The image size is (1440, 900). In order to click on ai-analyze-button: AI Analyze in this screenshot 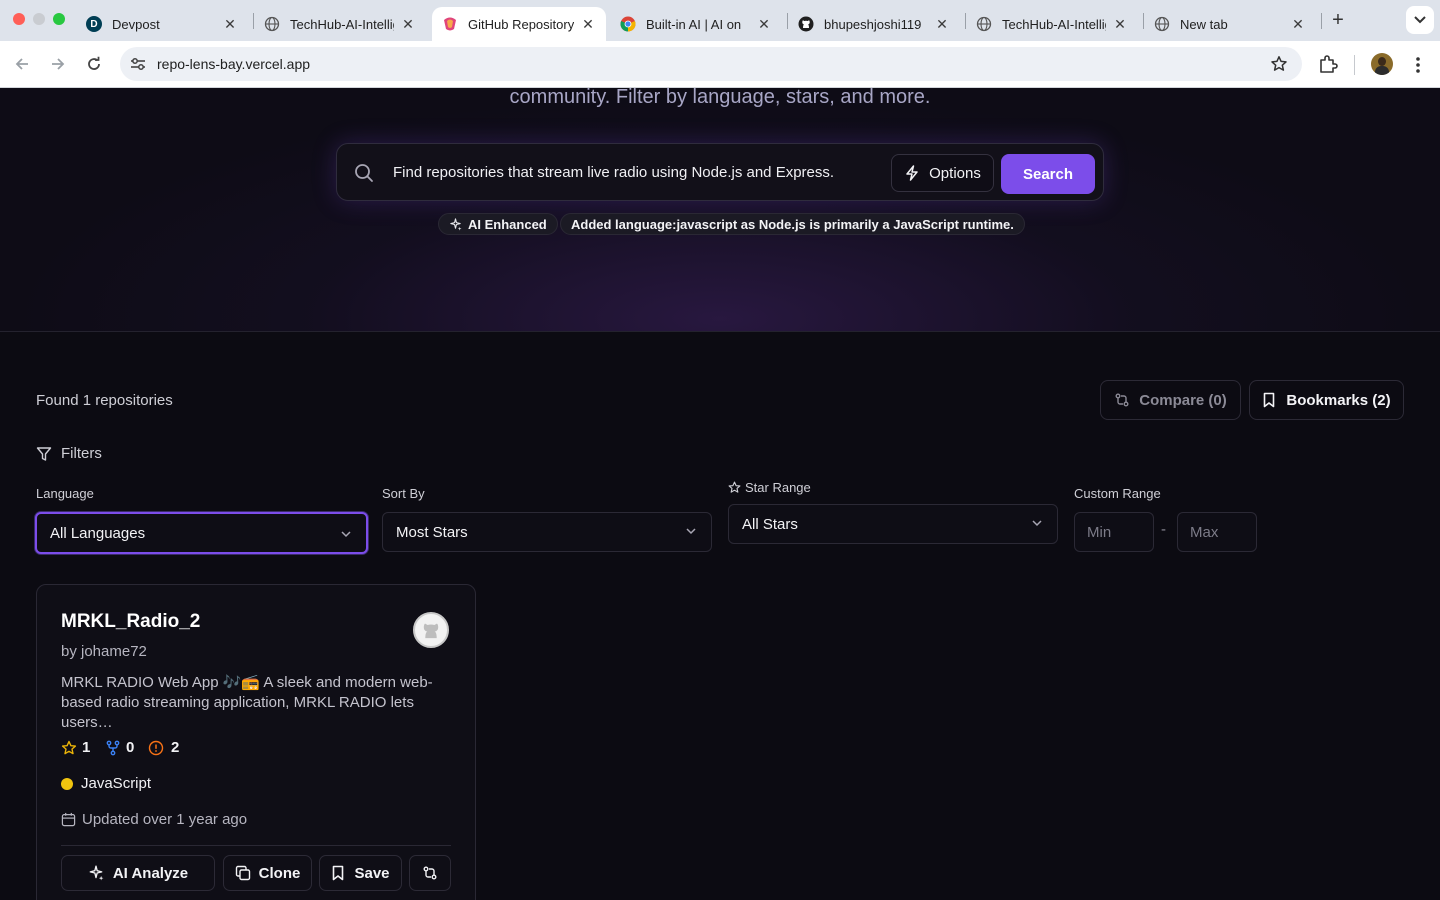, I will do `click(138, 873)`.